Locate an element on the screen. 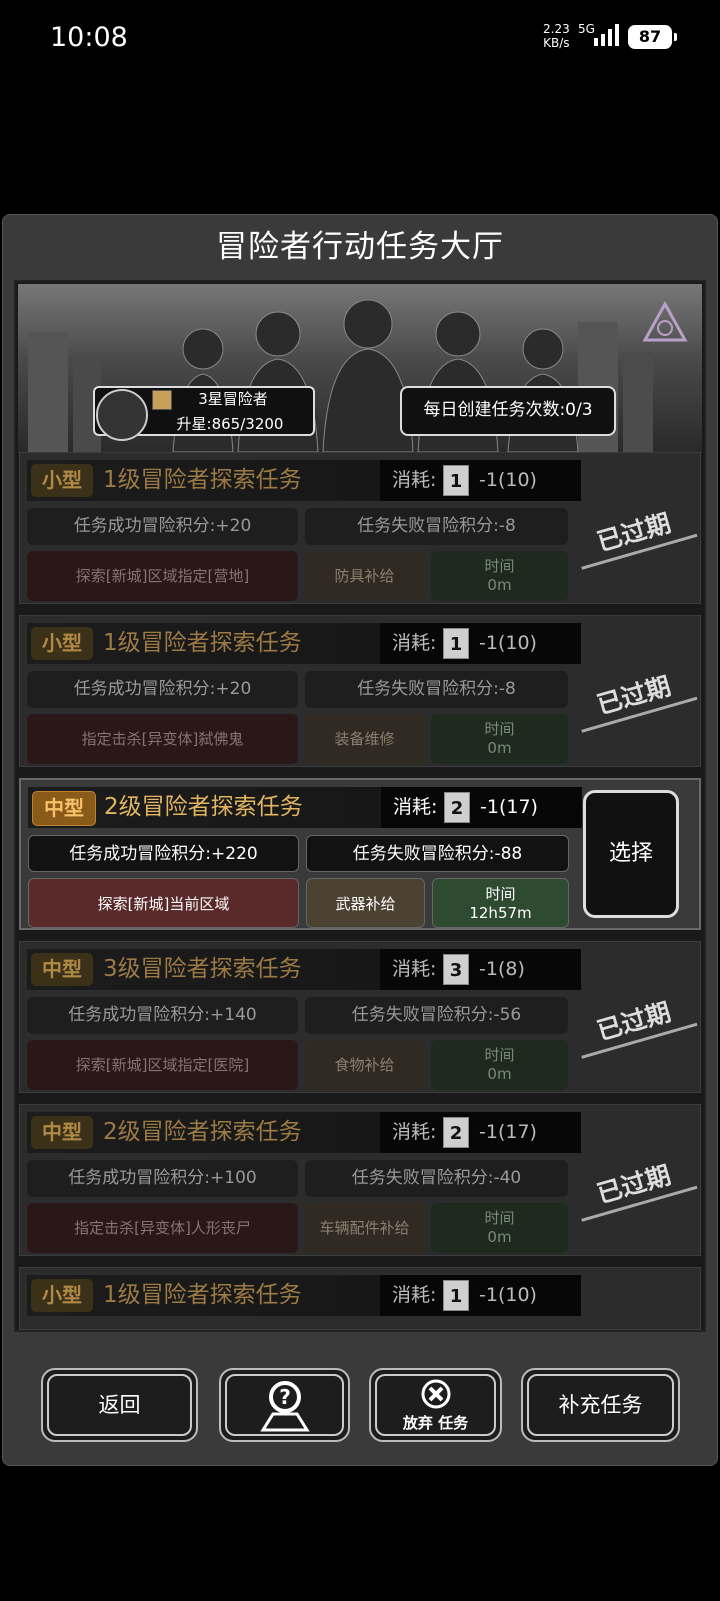 This screenshot has width=720, height=1601. task-time: 时间 12h57m is located at coordinates (500, 903).